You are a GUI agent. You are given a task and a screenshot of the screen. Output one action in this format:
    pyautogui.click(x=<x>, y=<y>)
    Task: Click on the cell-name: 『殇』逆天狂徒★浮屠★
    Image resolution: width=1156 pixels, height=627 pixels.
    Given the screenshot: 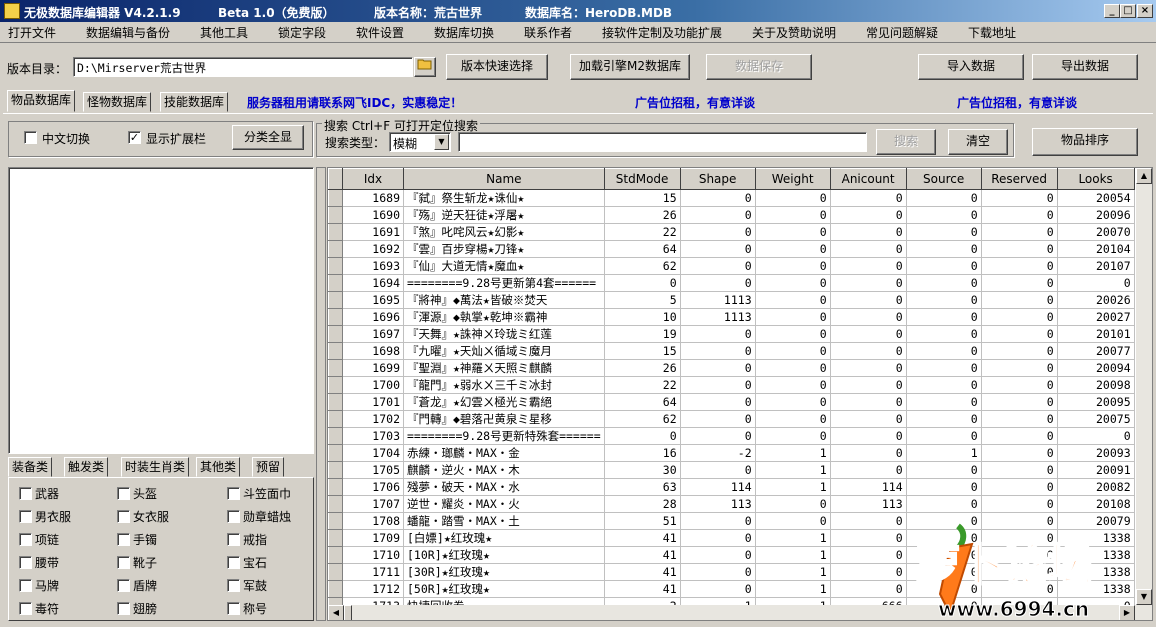 What is the action you would take?
    pyautogui.click(x=504, y=215)
    